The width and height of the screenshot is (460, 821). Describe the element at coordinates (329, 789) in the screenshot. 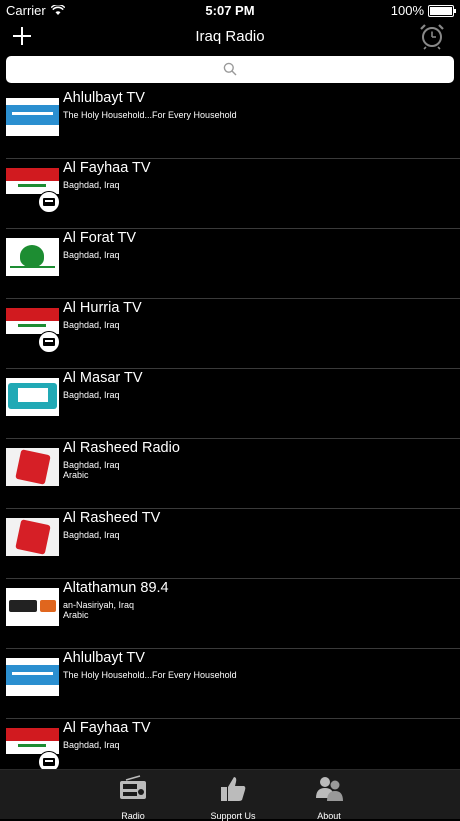

I see `people-icon` at that location.